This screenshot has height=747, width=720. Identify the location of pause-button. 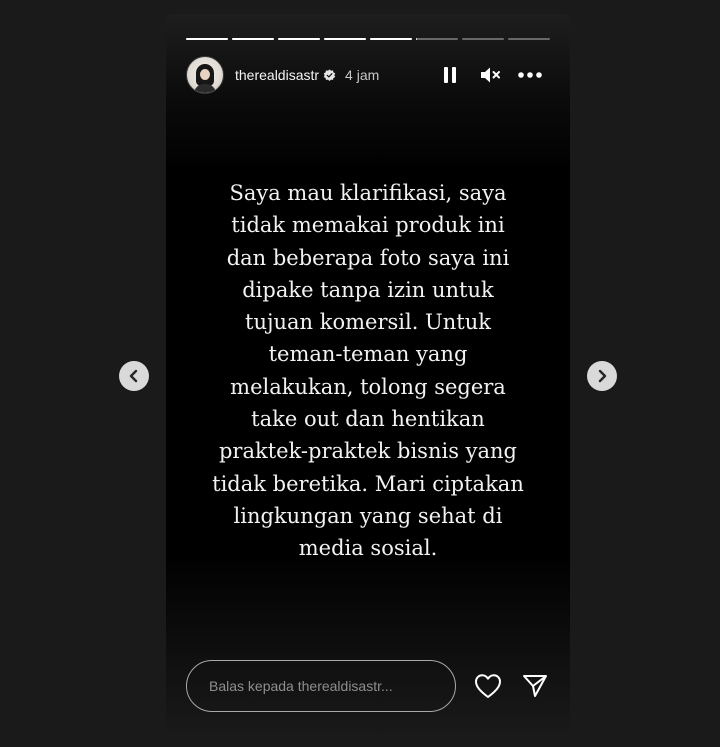
(450, 75).